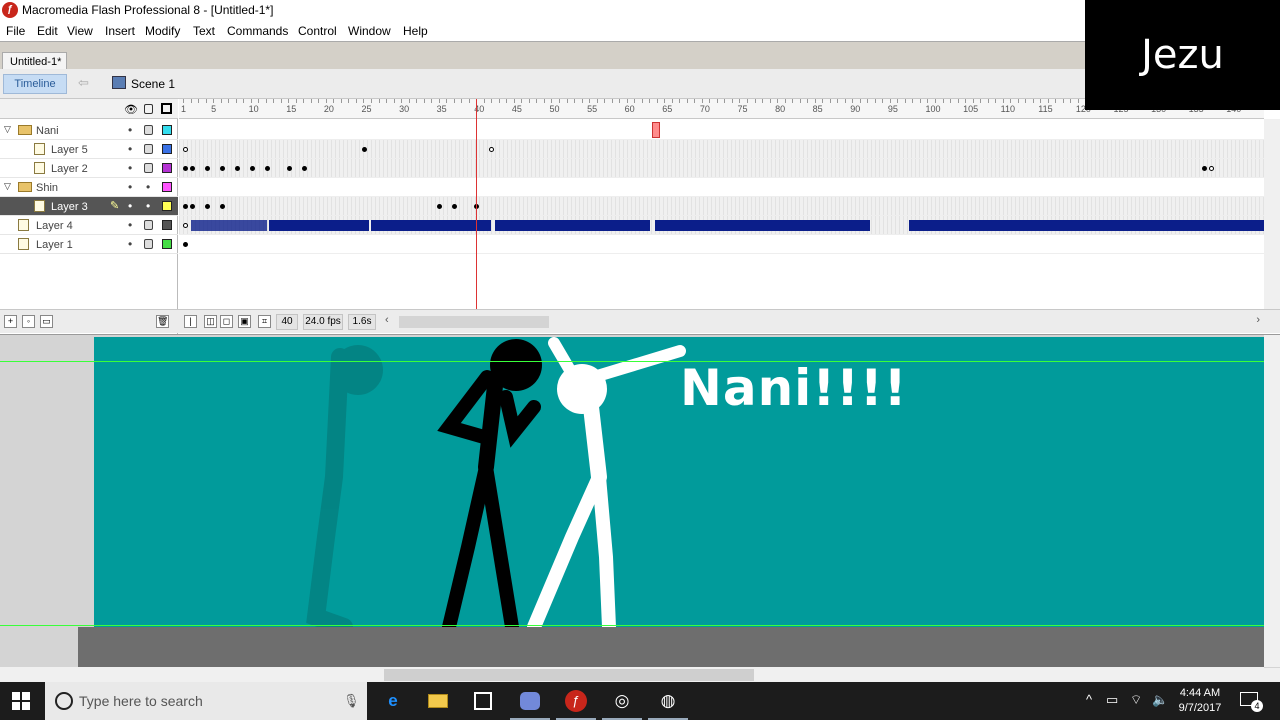  What do you see at coordinates (15, 31) in the screenshot?
I see `menu-file: File` at bounding box center [15, 31].